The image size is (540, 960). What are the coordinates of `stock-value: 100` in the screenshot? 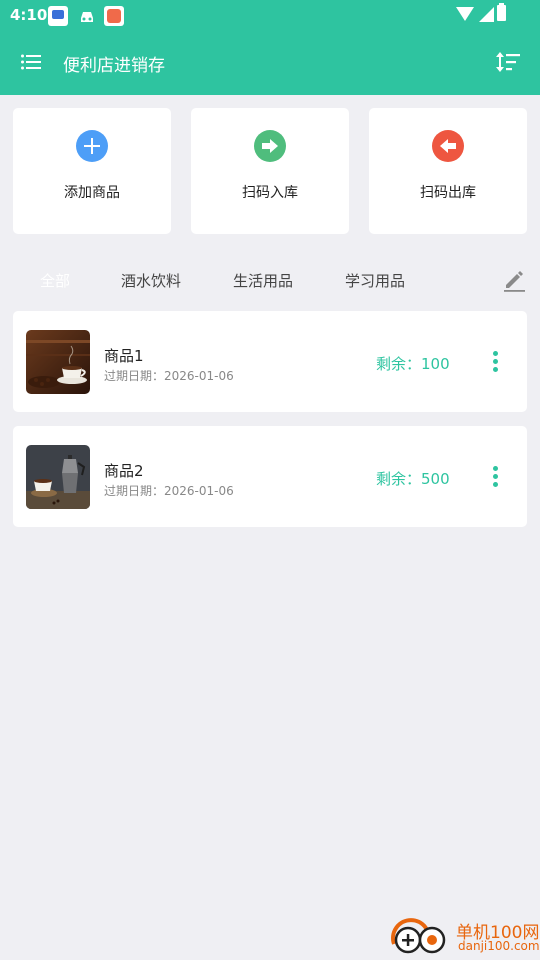 It's located at (435, 364).